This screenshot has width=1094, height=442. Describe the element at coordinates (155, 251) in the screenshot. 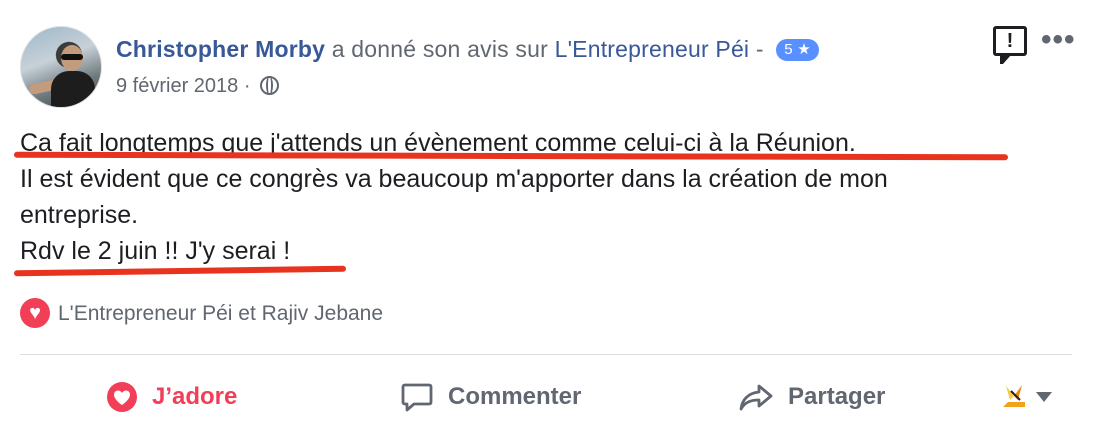

I see `post-text-line: Rdv le 2 juin !! J'y serai !` at that location.